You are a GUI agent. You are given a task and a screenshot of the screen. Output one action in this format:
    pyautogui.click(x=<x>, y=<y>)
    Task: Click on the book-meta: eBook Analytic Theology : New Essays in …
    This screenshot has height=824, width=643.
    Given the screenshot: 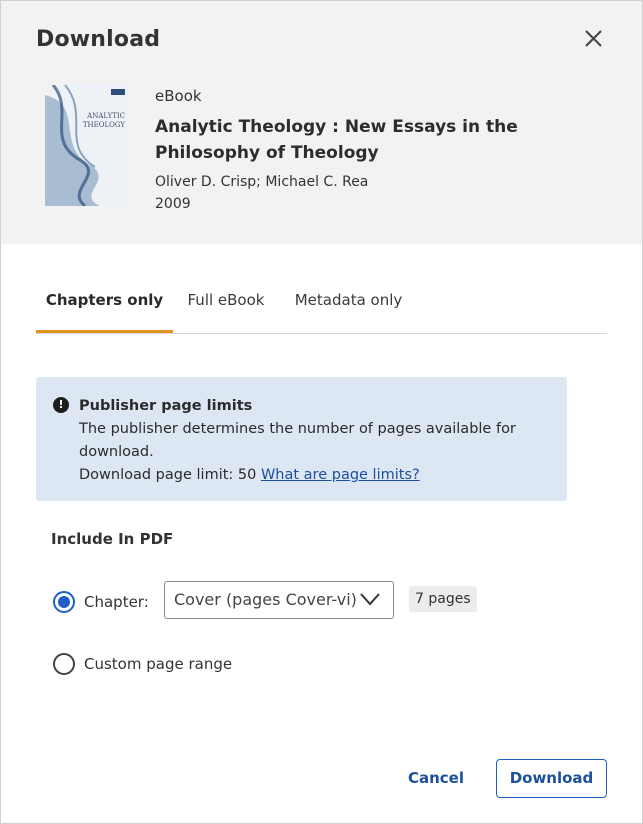 What is the action you would take?
    pyautogui.click(x=375, y=149)
    